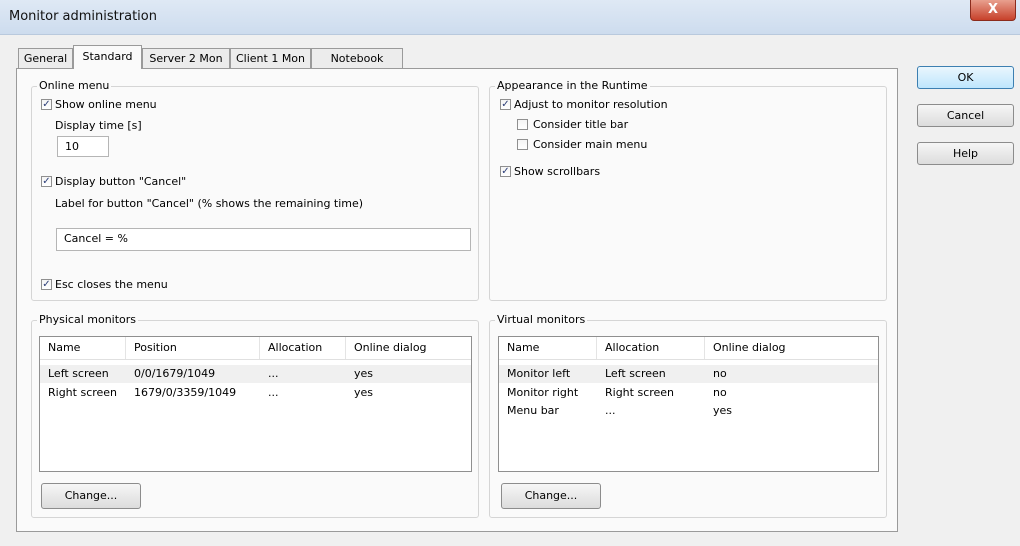 The height and width of the screenshot is (546, 1020). What do you see at coordinates (688, 393) in the screenshot?
I see `table-row: Monitor right Right screen no` at bounding box center [688, 393].